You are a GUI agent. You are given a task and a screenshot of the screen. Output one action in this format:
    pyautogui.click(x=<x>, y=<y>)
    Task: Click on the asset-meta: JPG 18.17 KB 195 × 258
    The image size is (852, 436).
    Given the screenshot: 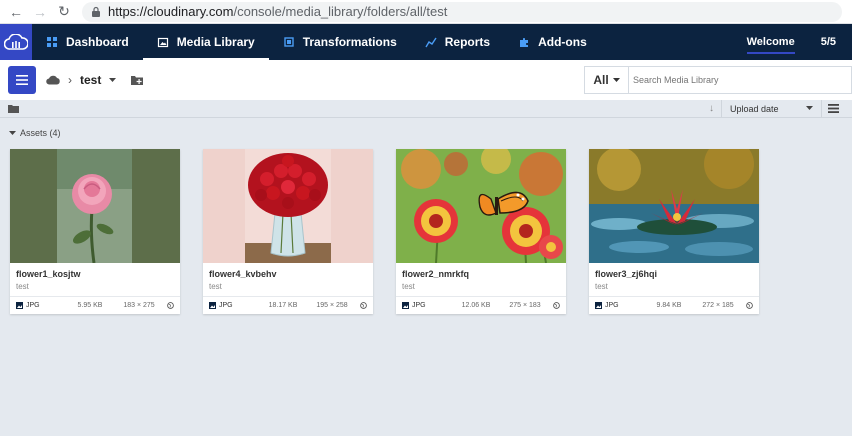 What is the action you would take?
    pyautogui.click(x=288, y=305)
    